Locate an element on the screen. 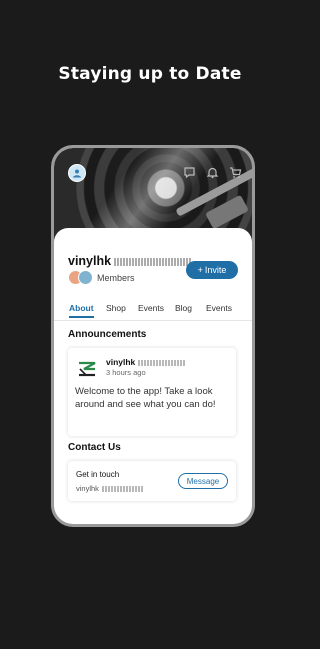 The image size is (320, 649). contact-card-subtitle: vinylhk is located at coordinates (110, 488).